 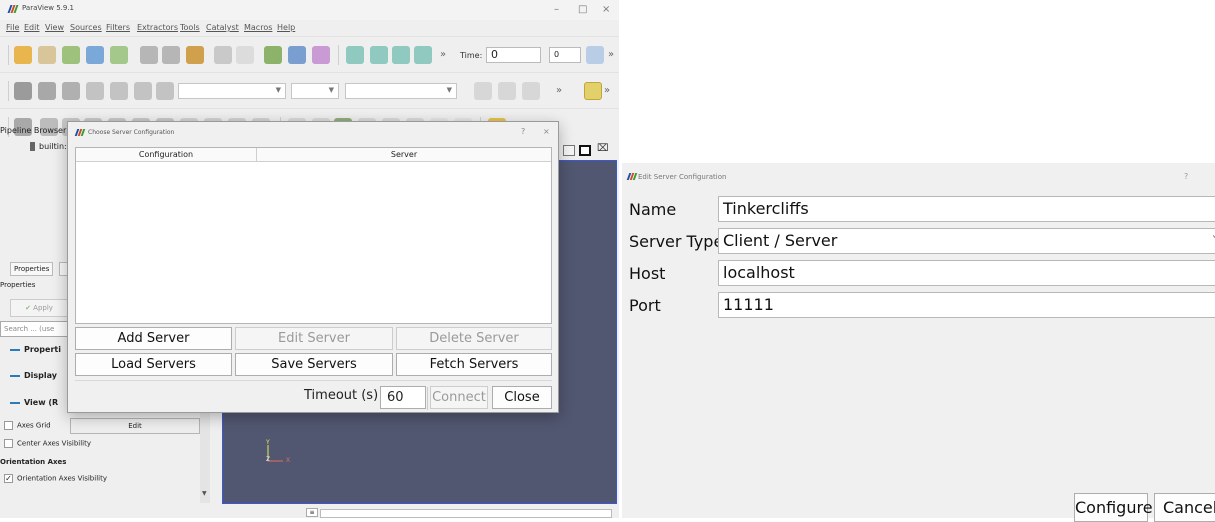 What do you see at coordinates (423, 55) in the screenshot?
I see `next-frame-icon` at bounding box center [423, 55].